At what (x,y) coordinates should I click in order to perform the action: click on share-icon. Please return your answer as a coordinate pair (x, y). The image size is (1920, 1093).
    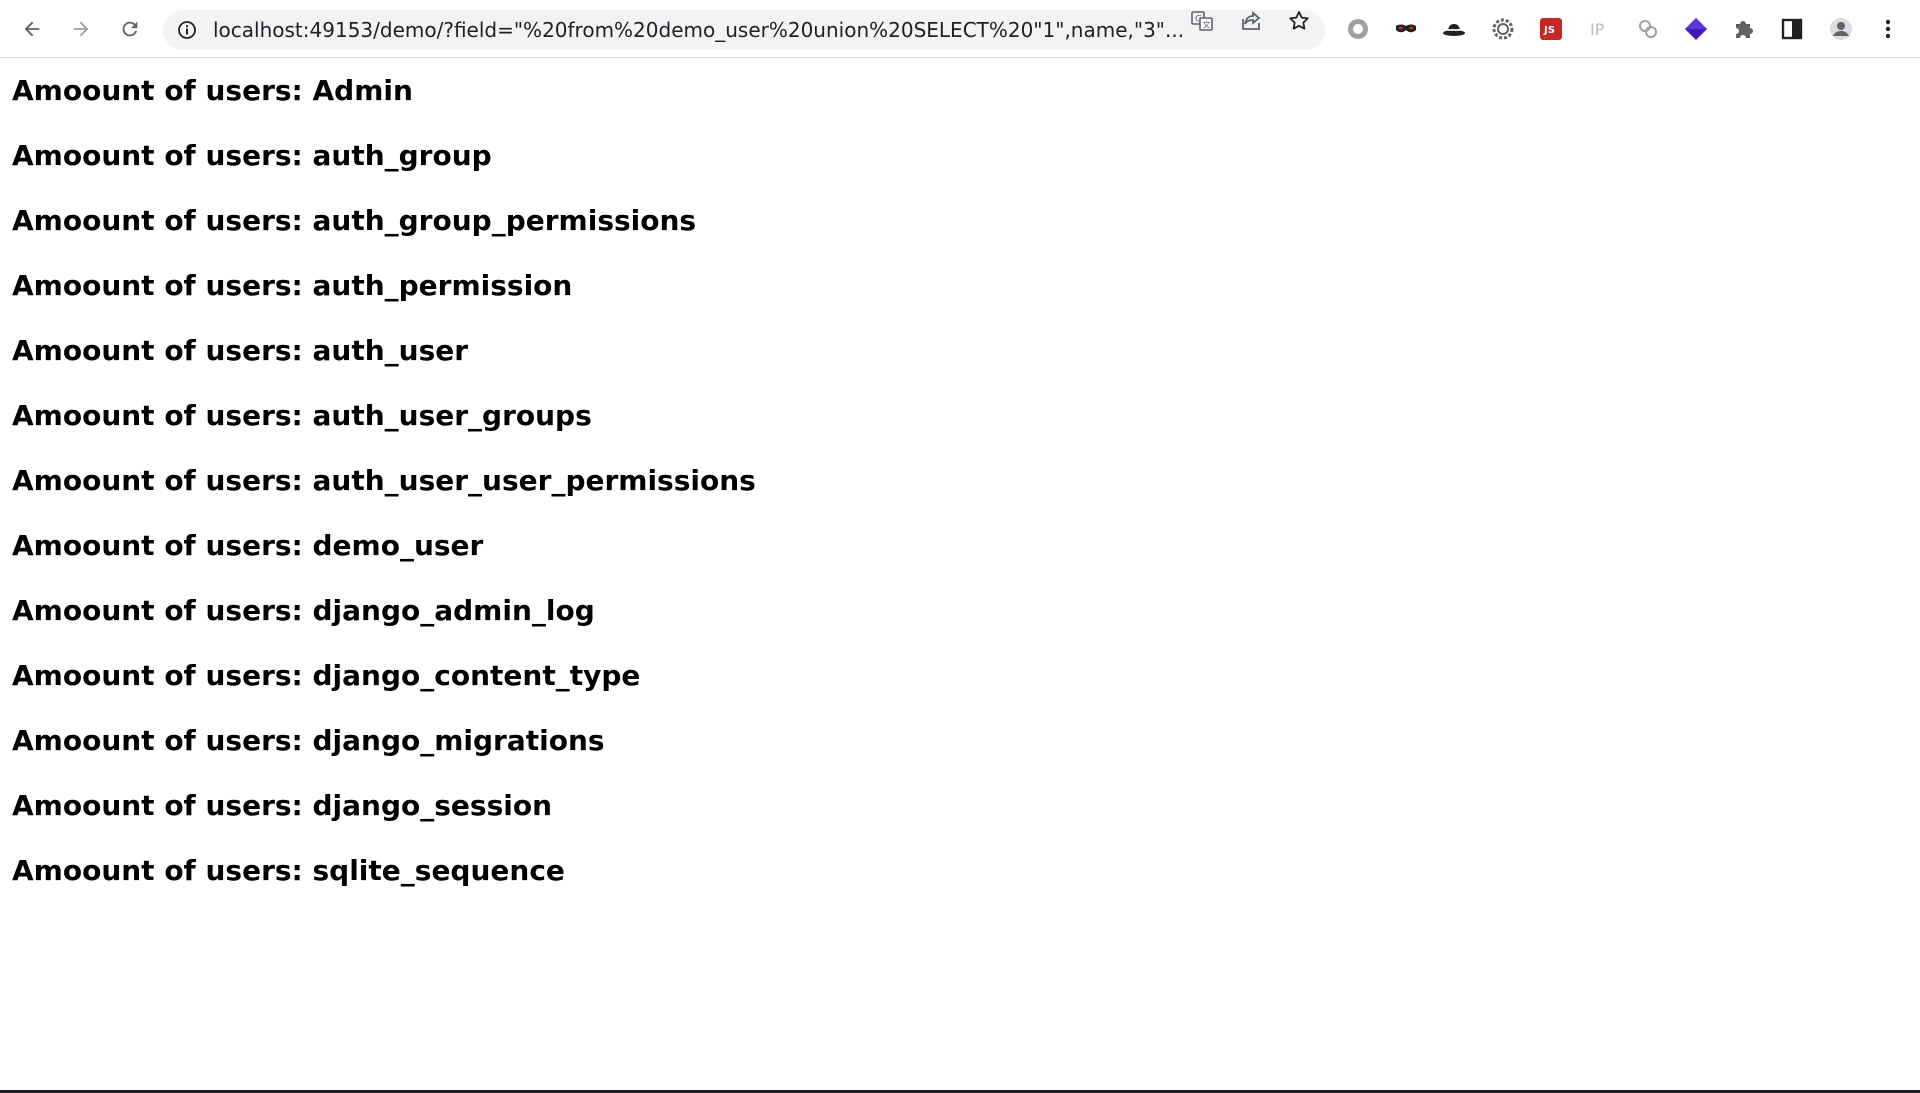
    Looking at the image, I should click on (1251, 21).